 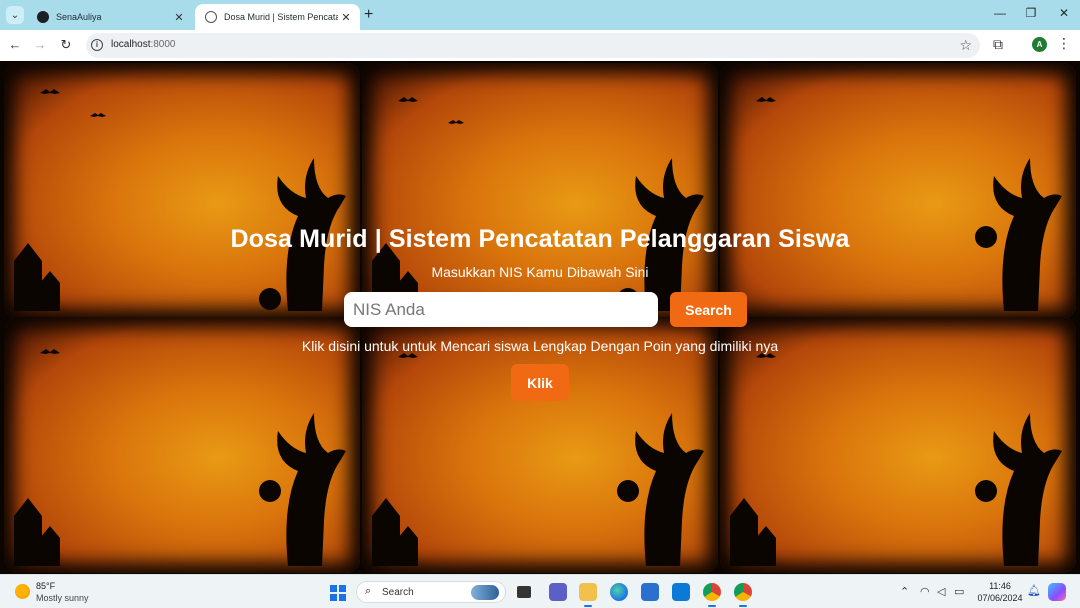 What do you see at coordinates (338, 593) in the screenshot?
I see `windows-start-icon` at bounding box center [338, 593].